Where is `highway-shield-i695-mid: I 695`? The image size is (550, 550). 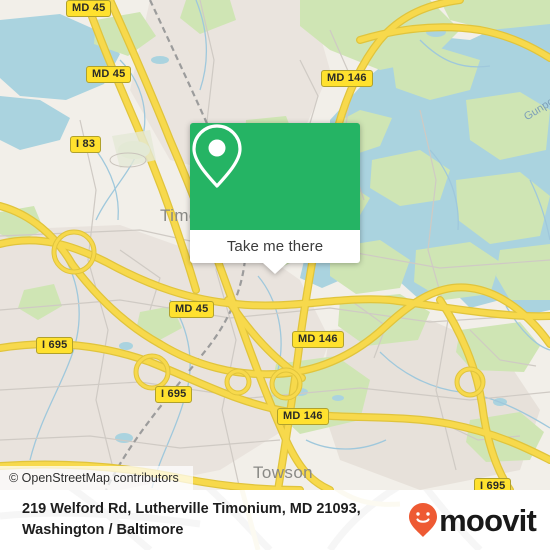 highway-shield-i695-mid: I 695 is located at coordinates (174, 394).